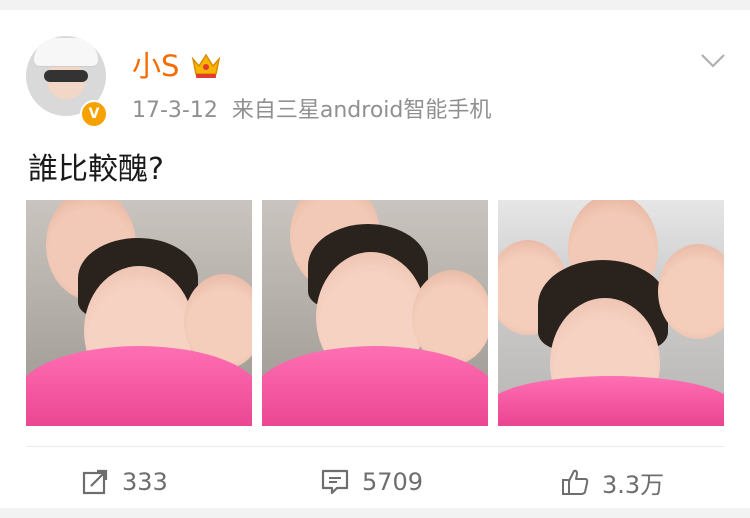 The width and height of the screenshot is (750, 518). What do you see at coordinates (145, 482) in the screenshot?
I see `repost-count: 333` at bounding box center [145, 482].